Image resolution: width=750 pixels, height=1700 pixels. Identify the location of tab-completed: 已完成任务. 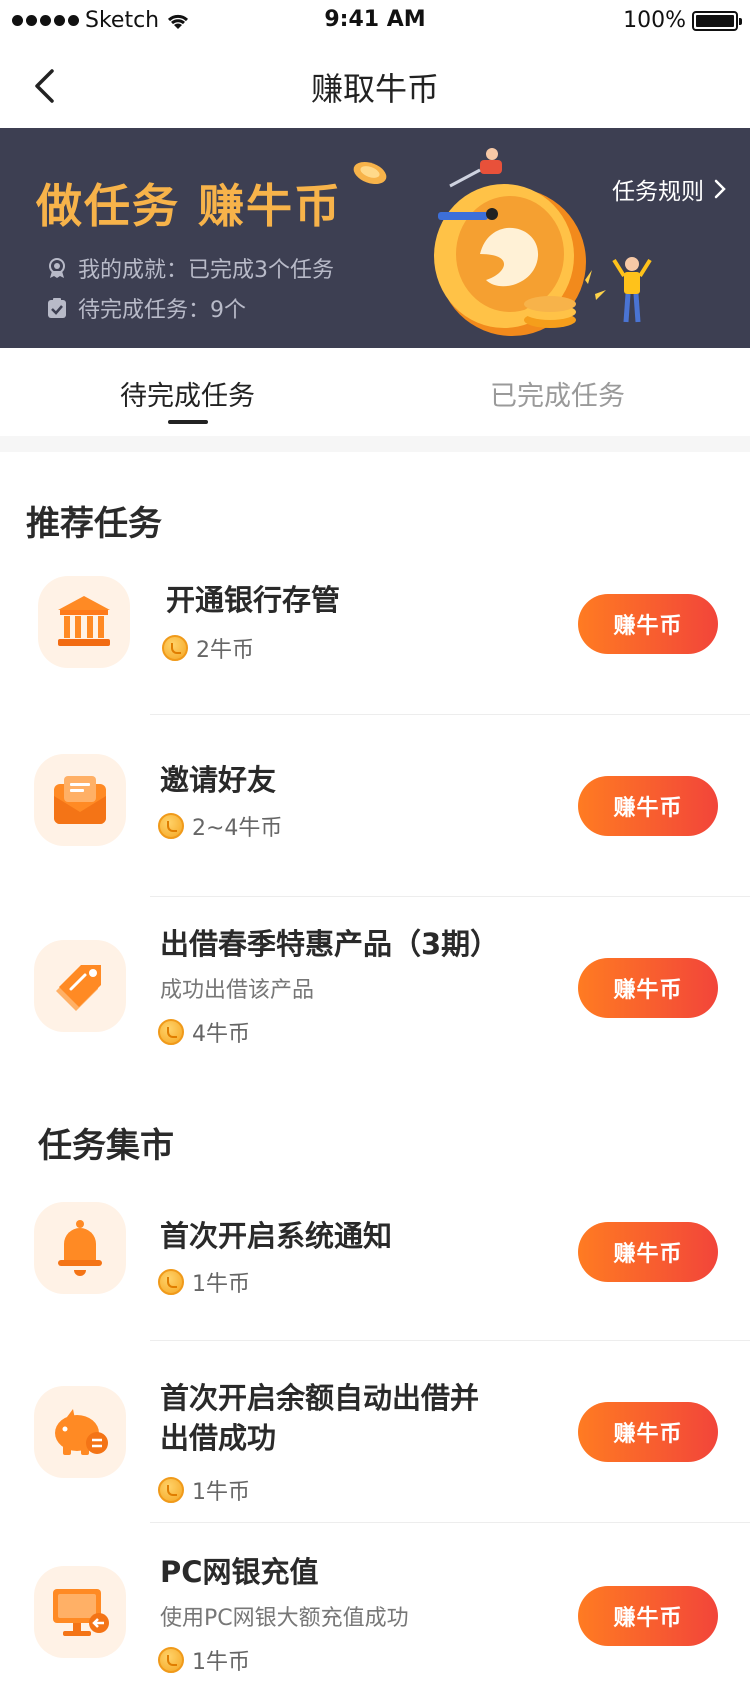
(557, 393).